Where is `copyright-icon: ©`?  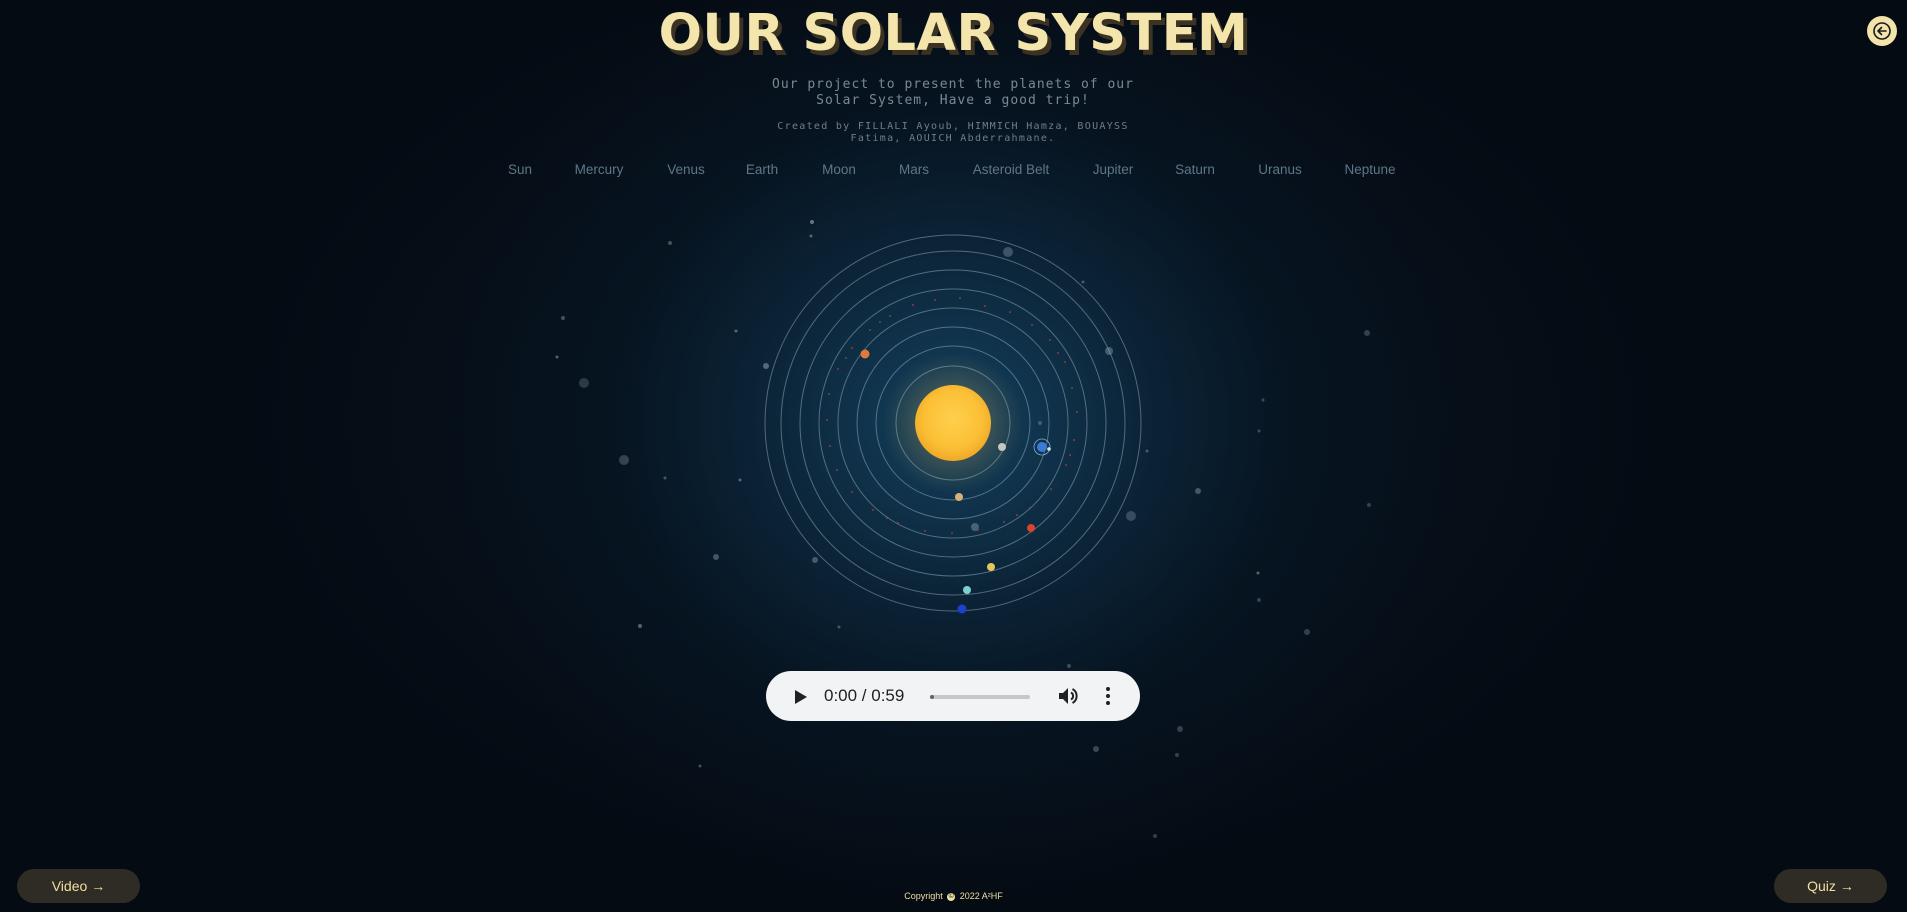 copyright-icon: © is located at coordinates (951, 896).